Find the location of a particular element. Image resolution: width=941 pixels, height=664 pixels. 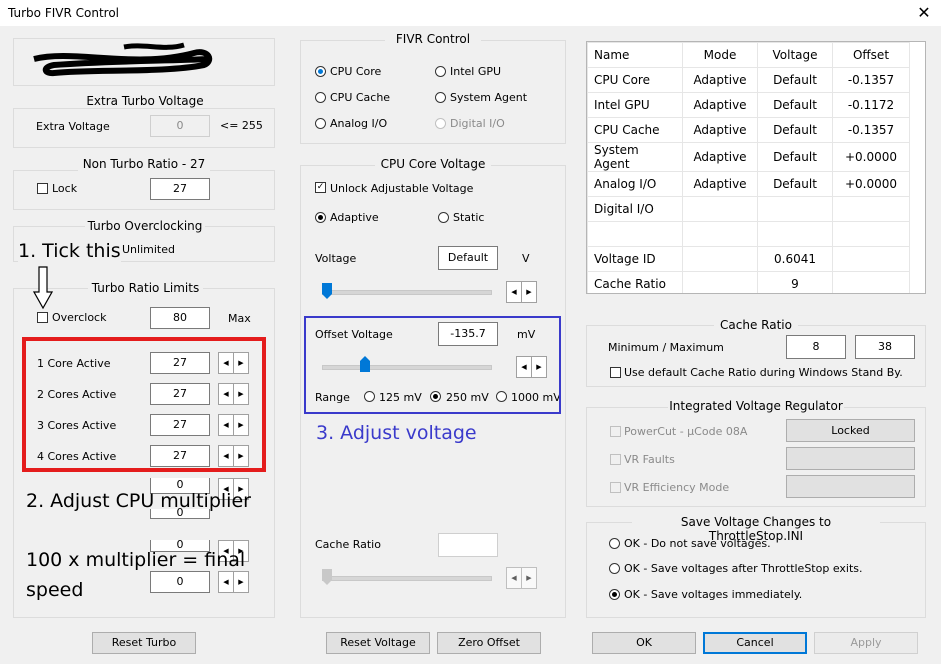

radio-static is located at coordinates (443, 217).